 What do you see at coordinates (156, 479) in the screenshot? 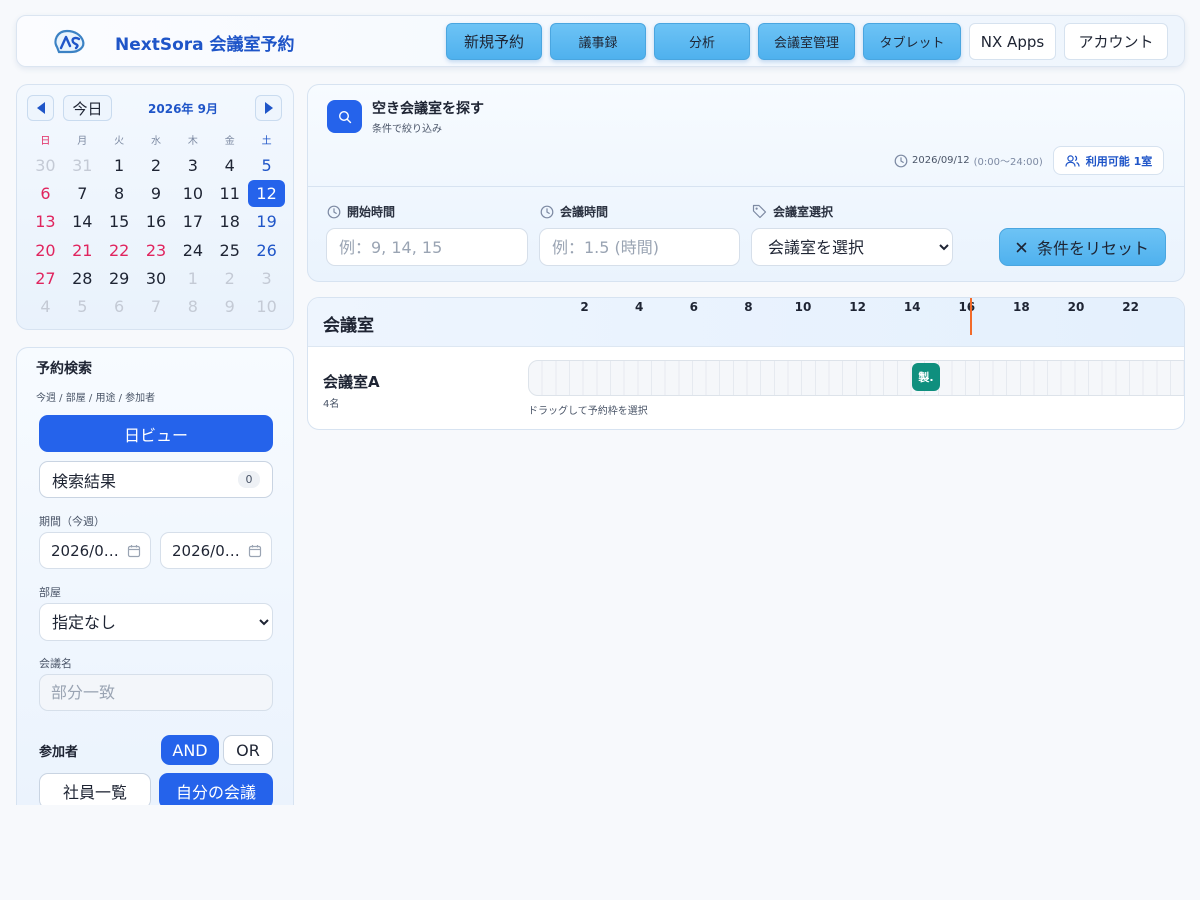
I see `search-results-button: 検索結果 0` at bounding box center [156, 479].